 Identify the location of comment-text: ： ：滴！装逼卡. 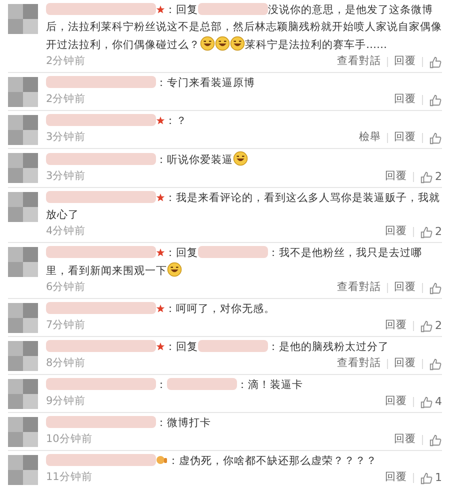
(244, 385).